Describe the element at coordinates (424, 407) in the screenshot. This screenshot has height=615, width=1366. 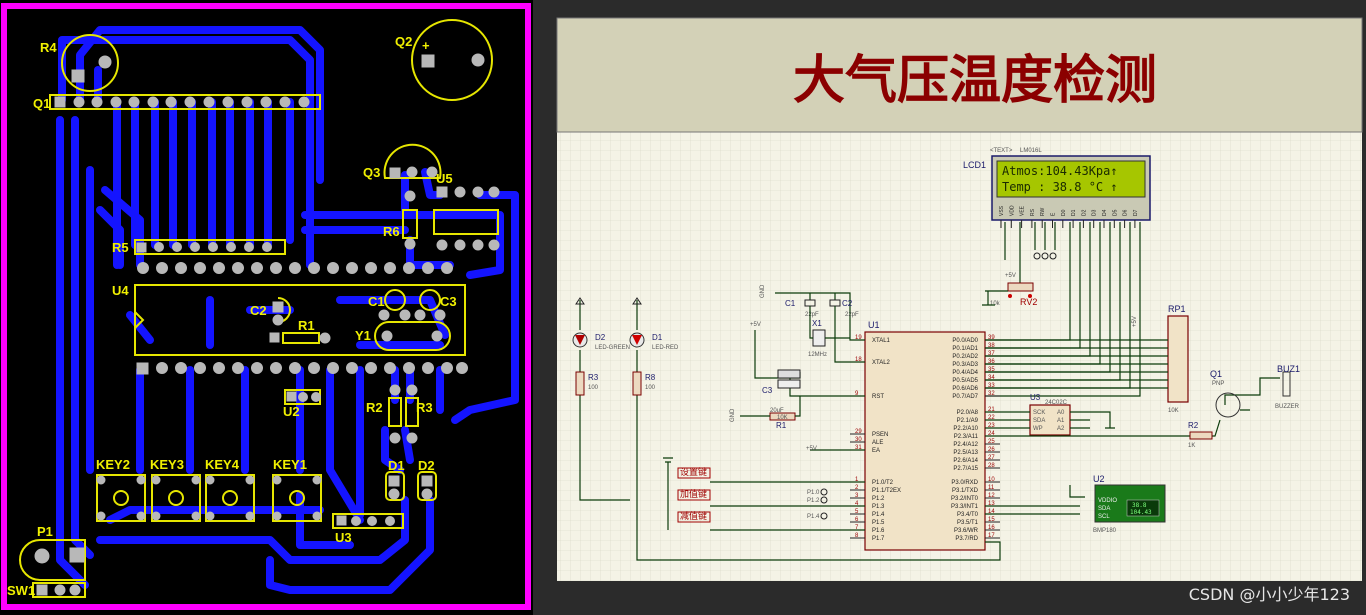
I see `label-r3: R3` at that location.